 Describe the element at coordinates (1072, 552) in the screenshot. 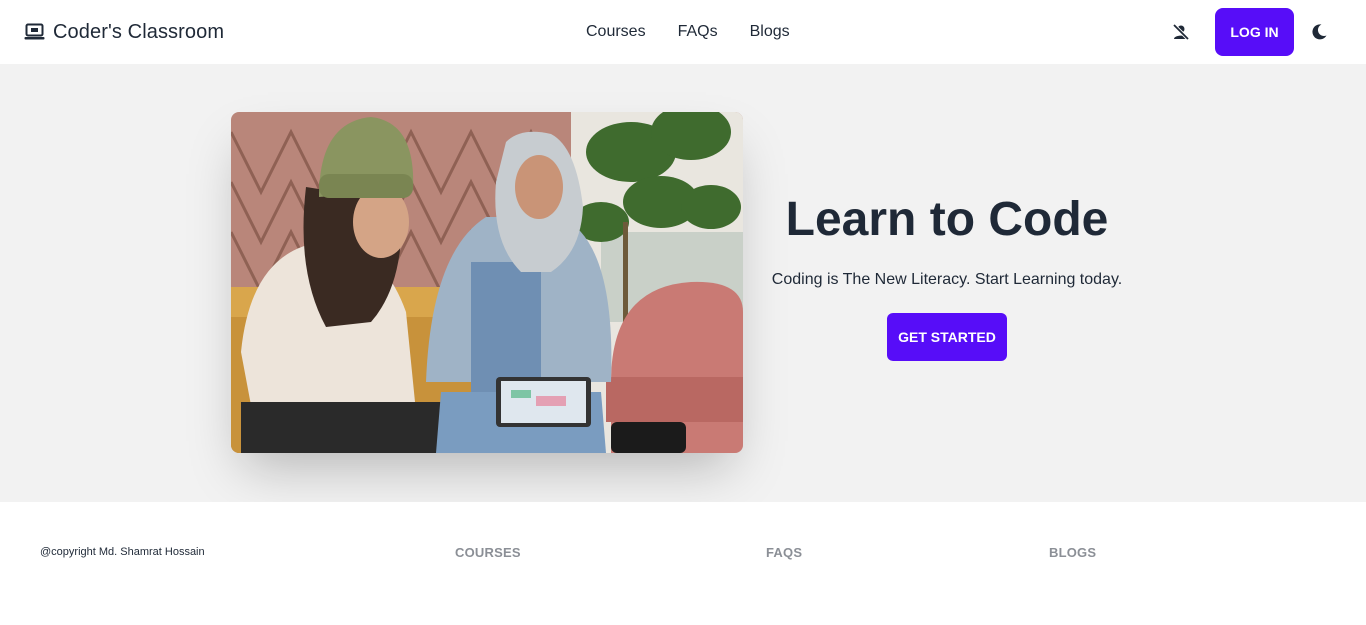

I see `footer-link-blogs: BLOGS` at that location.